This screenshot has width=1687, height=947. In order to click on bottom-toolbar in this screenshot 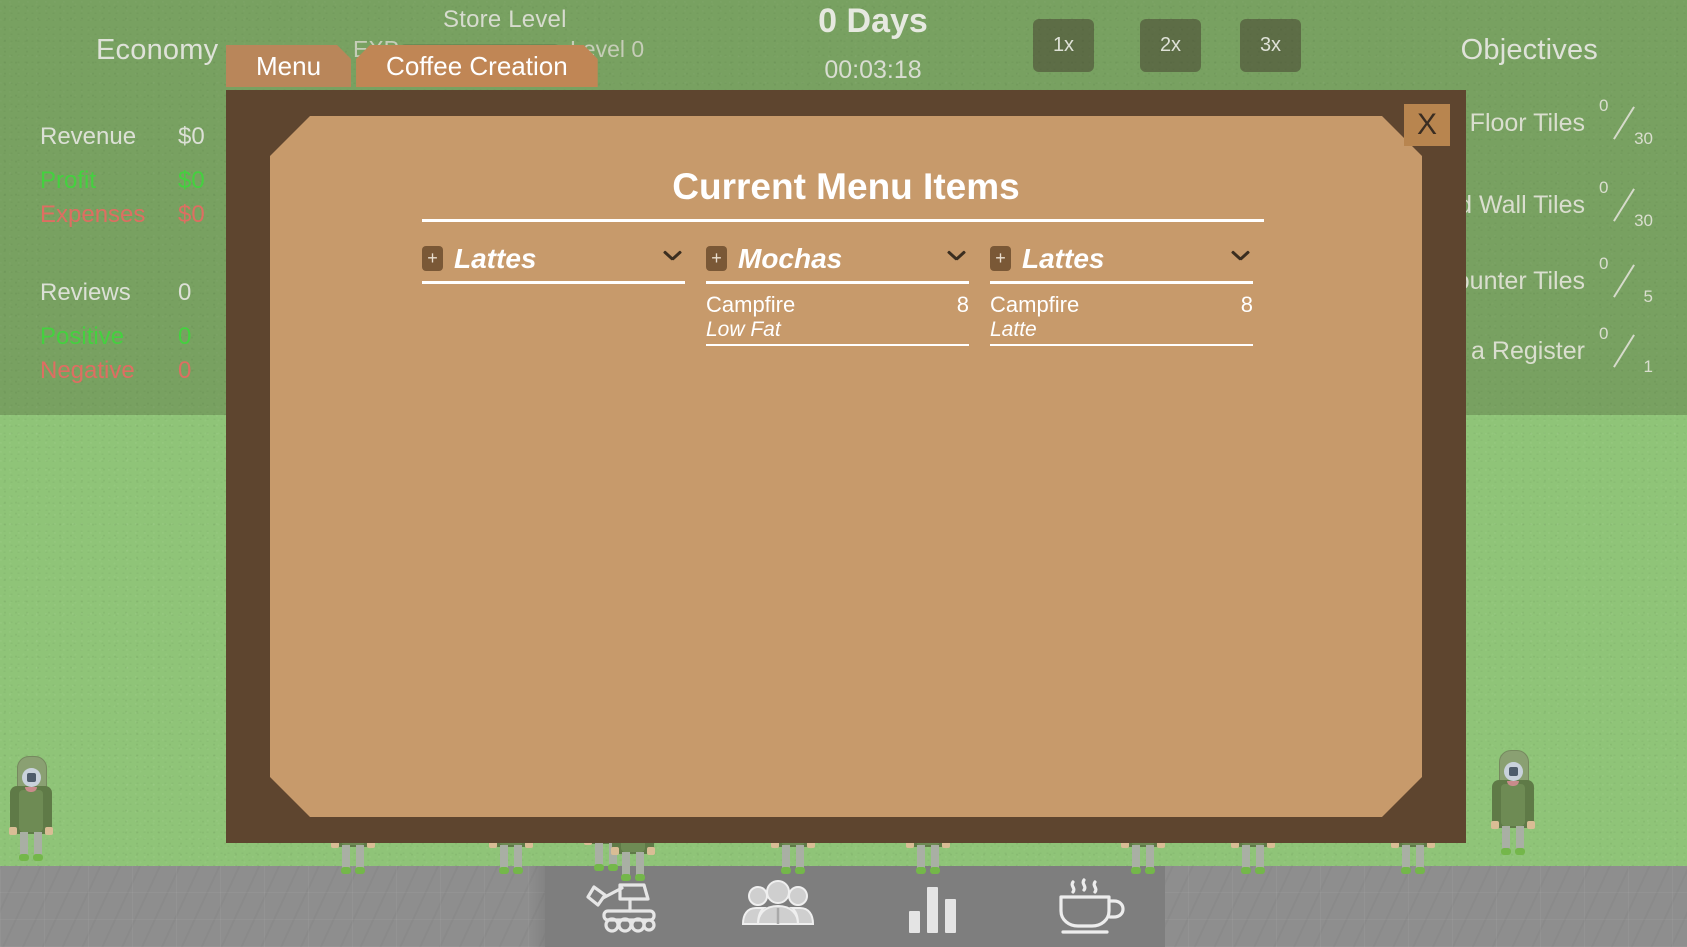, I will do `click(855, 906)`.